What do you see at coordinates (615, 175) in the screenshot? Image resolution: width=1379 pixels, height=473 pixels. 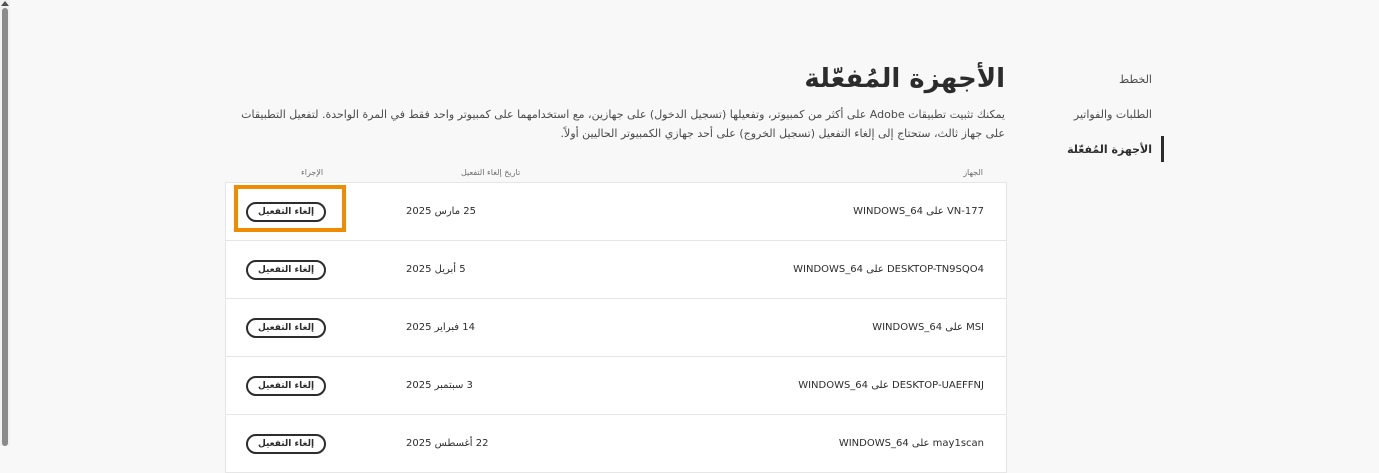 I see `table-header: الجهاز تاريخ إلغاء التفعيل الإجراء` at bounding box center [615, 175].